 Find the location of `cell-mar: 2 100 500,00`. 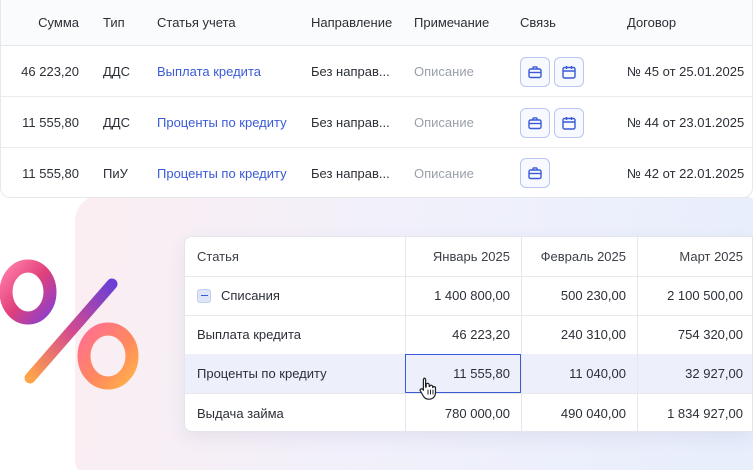

cell-mar: 2 100 500,00 is located at coordinates (694, 295).